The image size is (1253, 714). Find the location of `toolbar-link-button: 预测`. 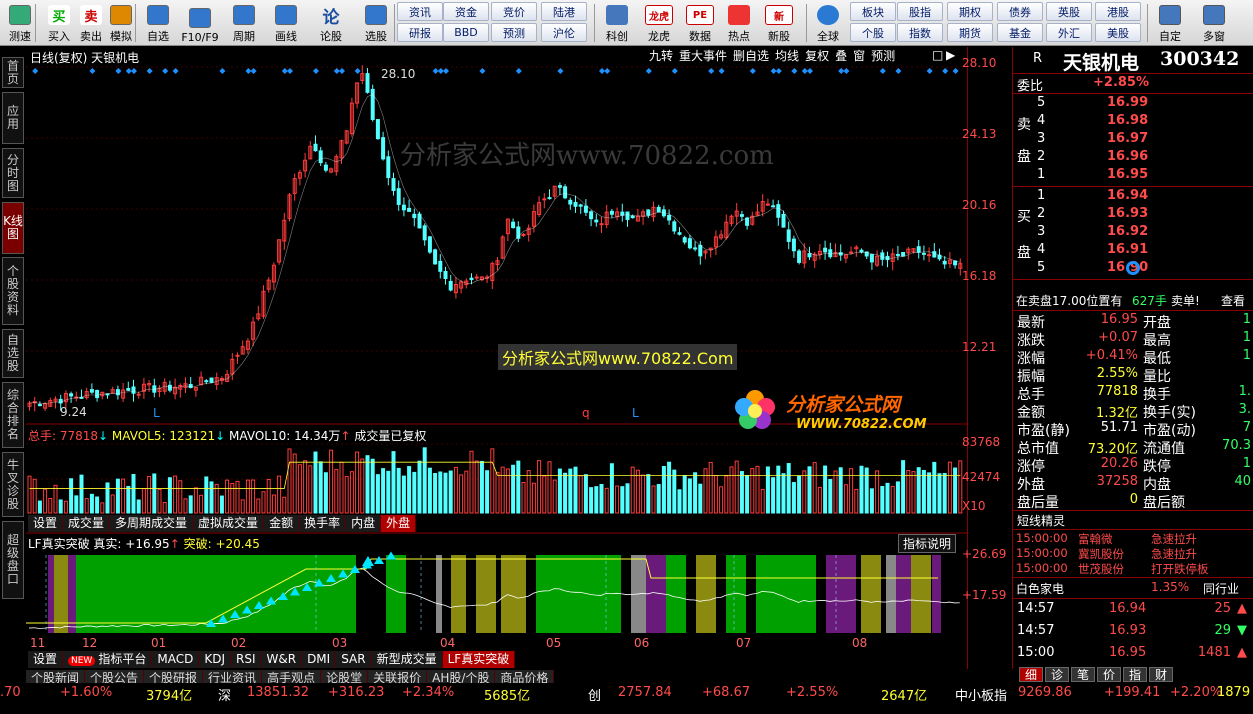

toolbar-link-button: 预测 is located at coordinates (514, 32).